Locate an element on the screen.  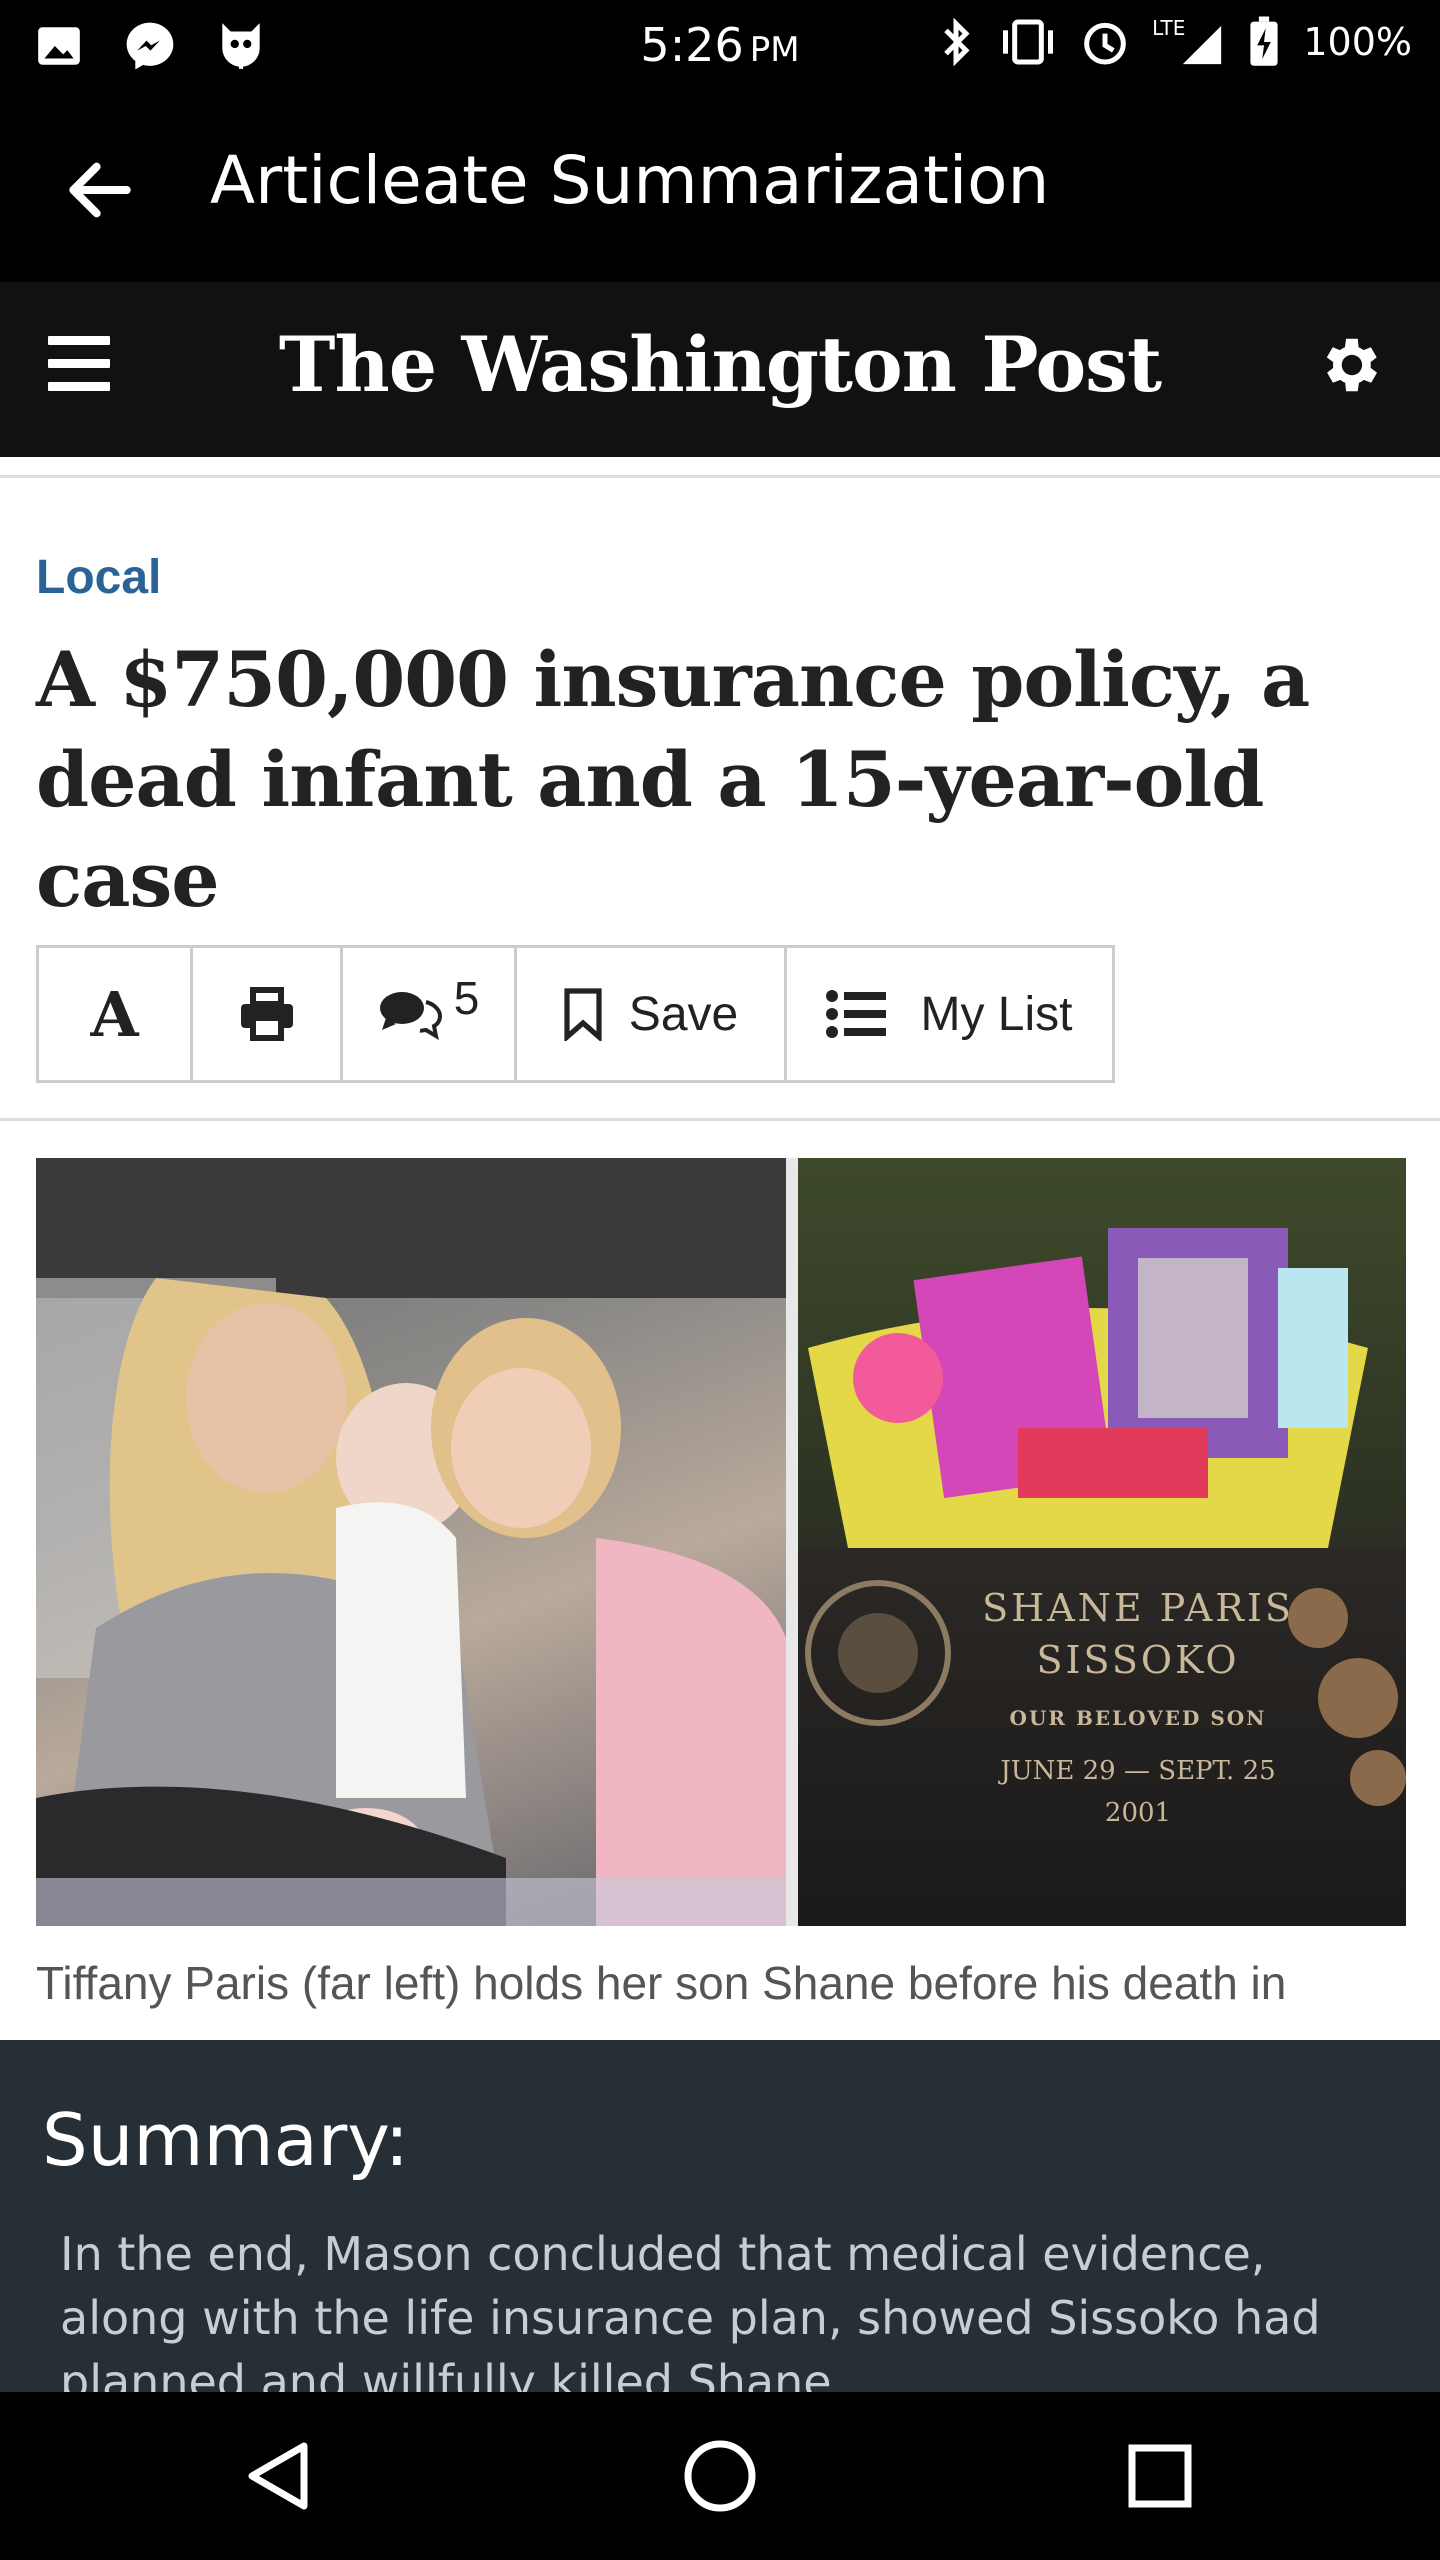
back-arrow-icon is located at coordinates (100, 190).